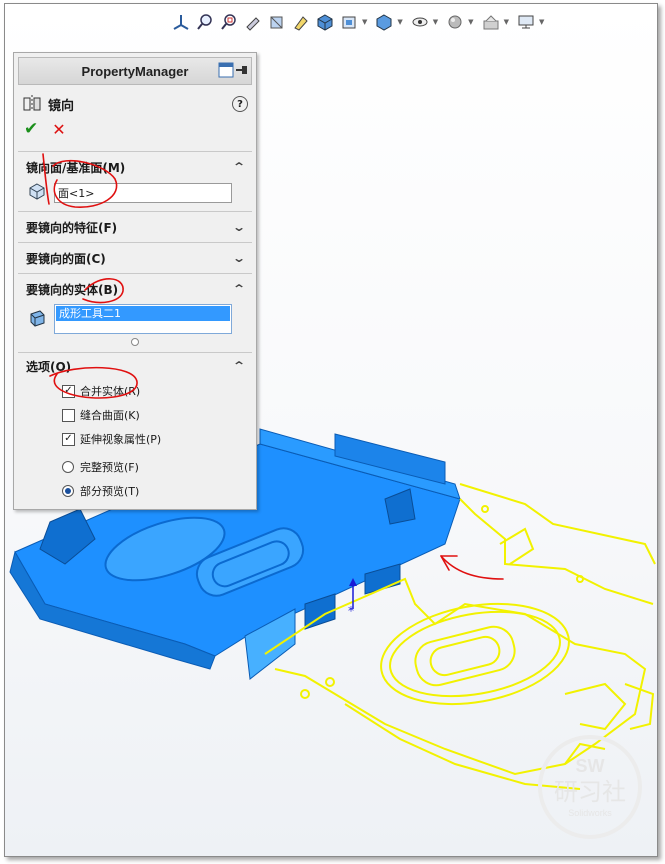  What do you see at coordinates (181, 22) in the screenshot?
I see `view-orientation-icon` at bounding box center [181, 22].